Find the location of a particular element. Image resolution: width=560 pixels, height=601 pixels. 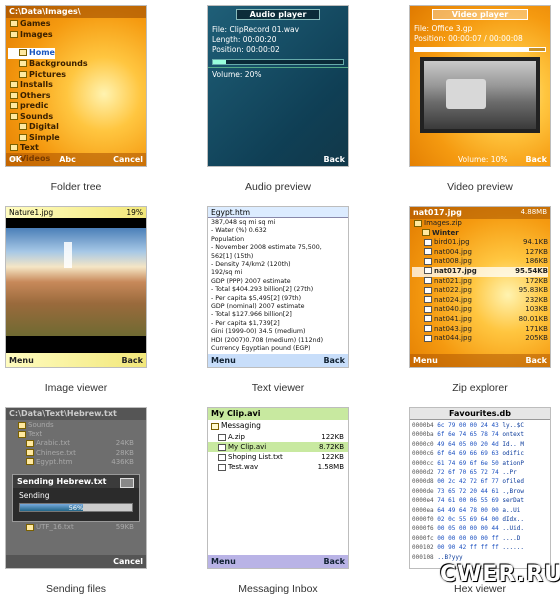

file-name: nat004.jpg is located at coordinates (453, 251).